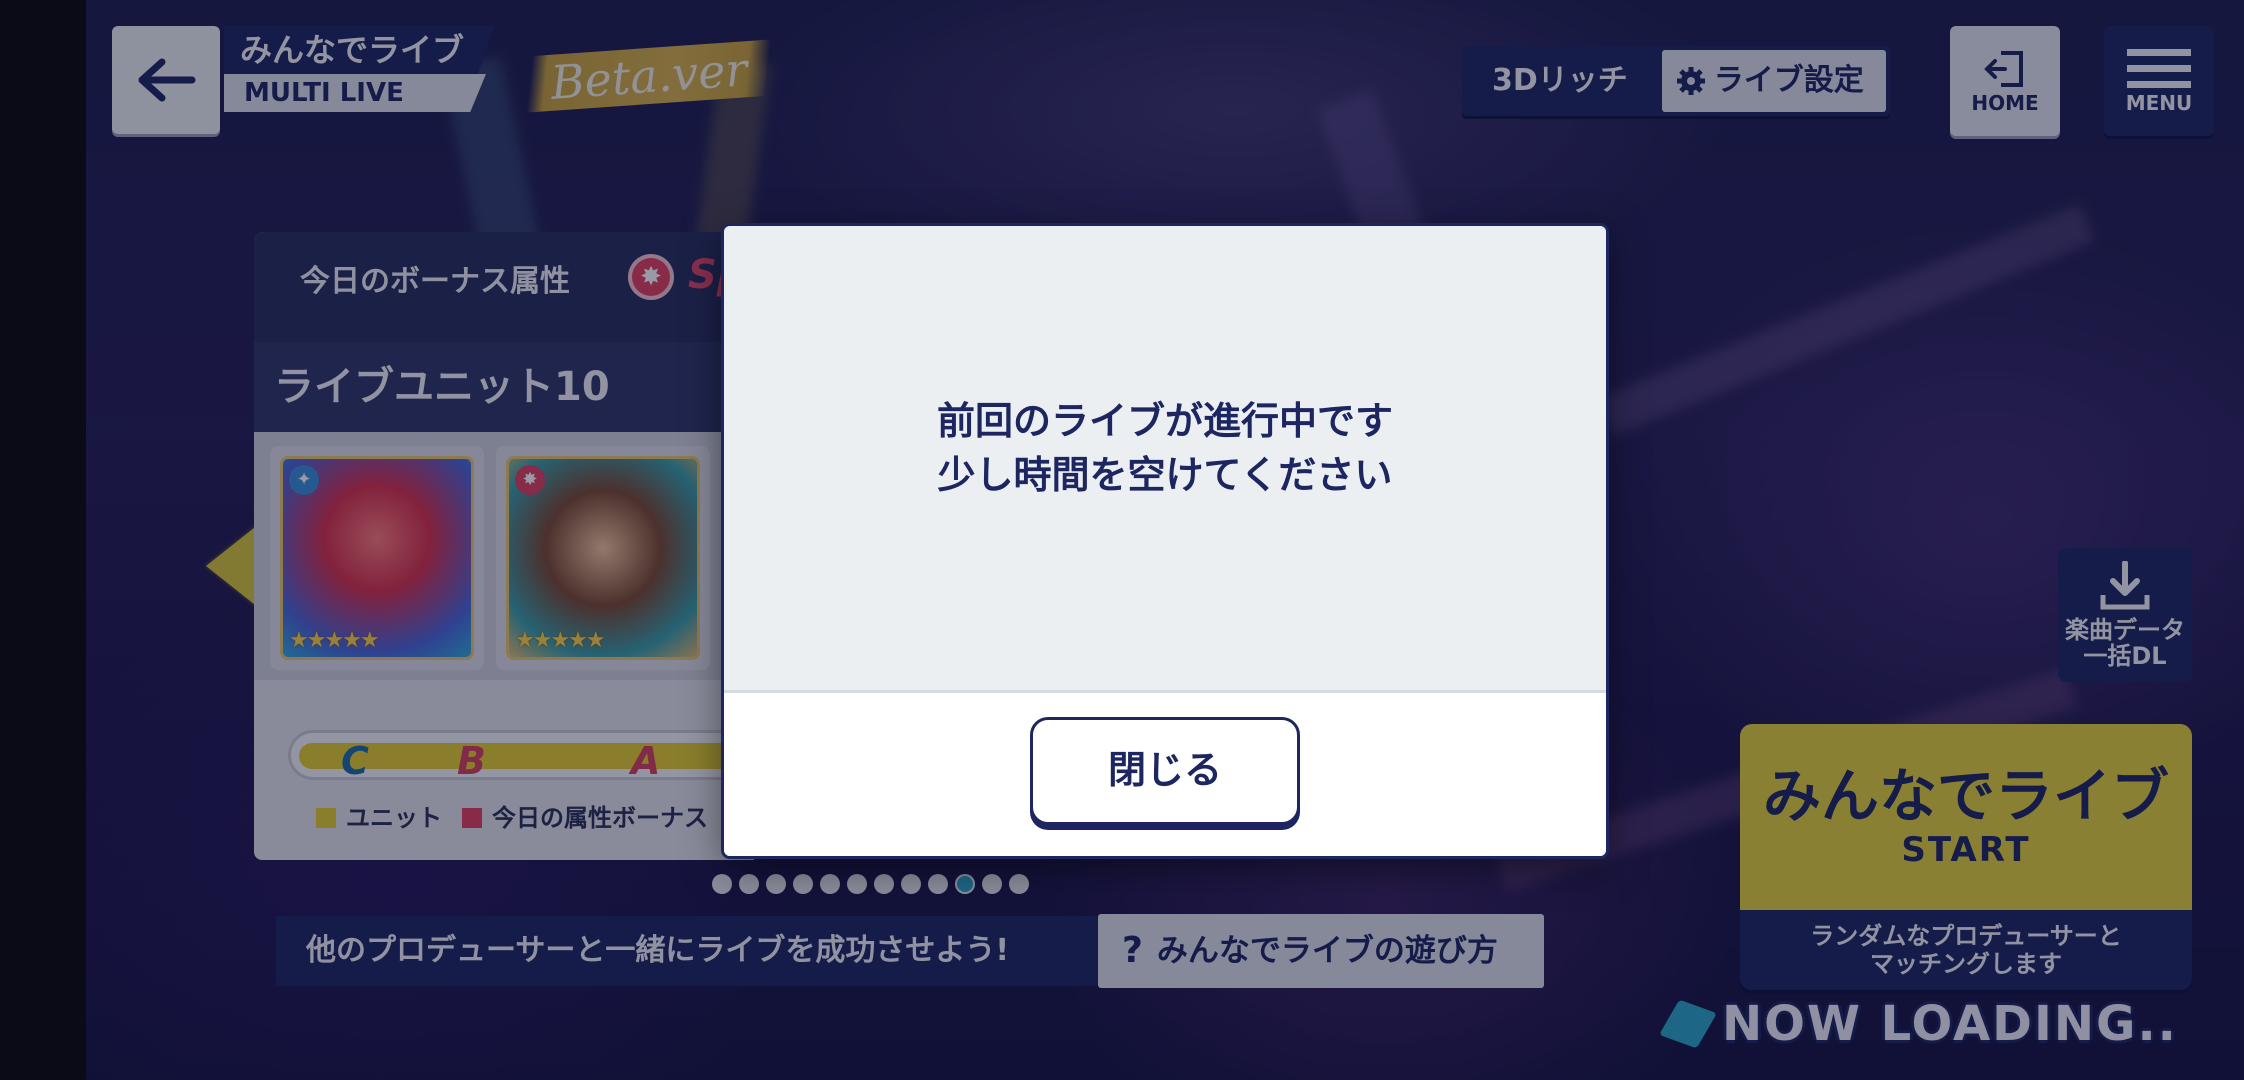 The width and height of the screenshot is (2244, 1080). What do you see at coordinates (1165, 475) in the screenshot?
I see `dialog-message-line2: 少し時間を空けてください` at bounding box center [1165, 475].